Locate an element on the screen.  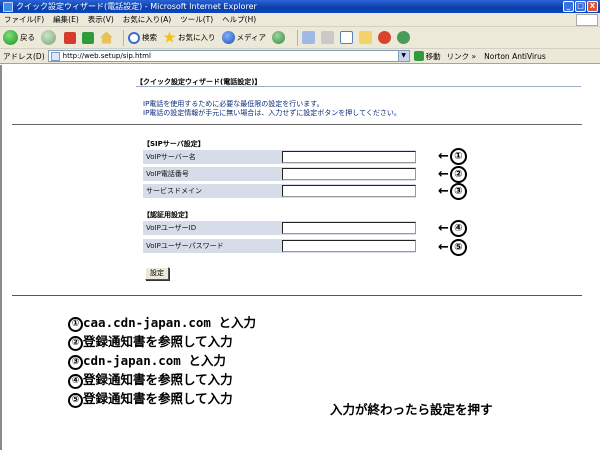
media-icon is located at coordinates (228, 37).